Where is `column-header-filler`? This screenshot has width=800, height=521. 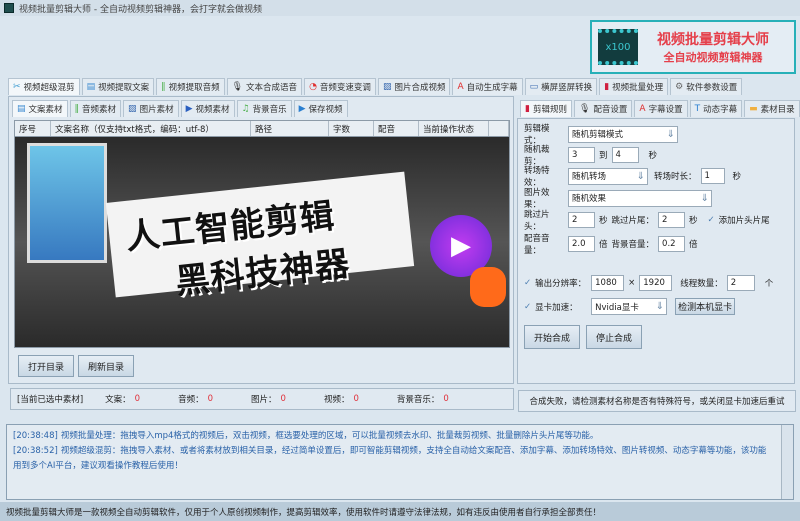
column-header-filler is located at coordinates (499, 128).